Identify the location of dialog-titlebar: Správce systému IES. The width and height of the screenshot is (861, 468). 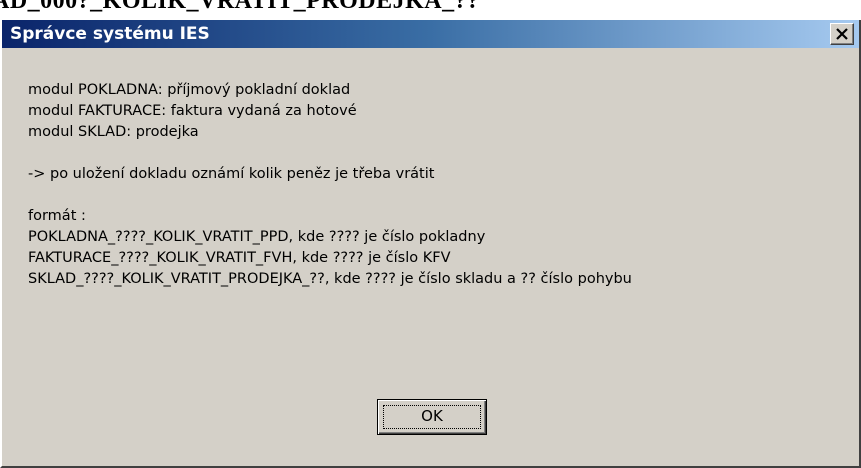
(430, 34).